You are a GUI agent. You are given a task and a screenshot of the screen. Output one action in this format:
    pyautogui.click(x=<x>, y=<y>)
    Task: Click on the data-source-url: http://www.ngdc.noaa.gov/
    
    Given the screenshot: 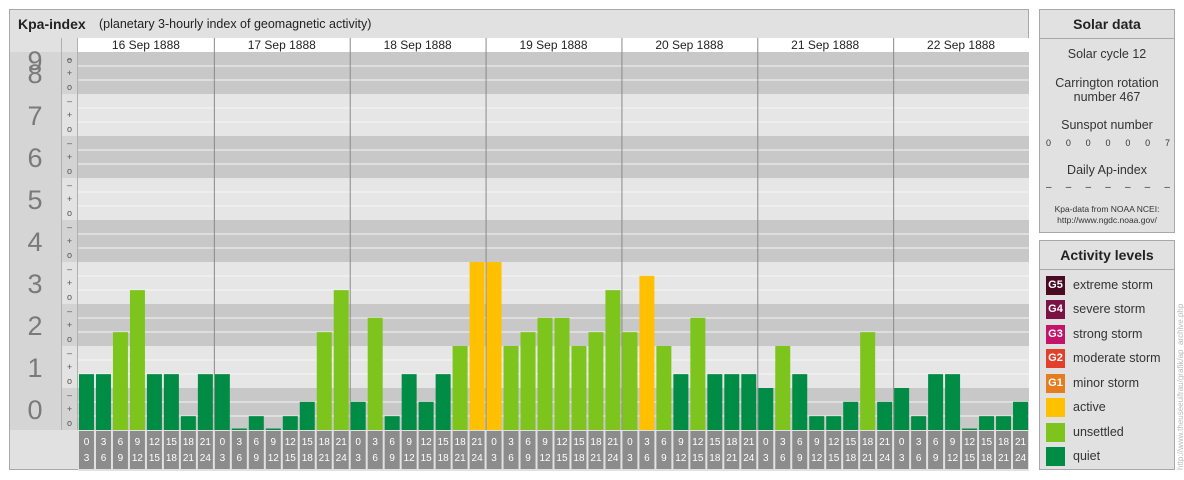 What is the action you would take?
    pyautogui.click(x=1107, y=220)
    